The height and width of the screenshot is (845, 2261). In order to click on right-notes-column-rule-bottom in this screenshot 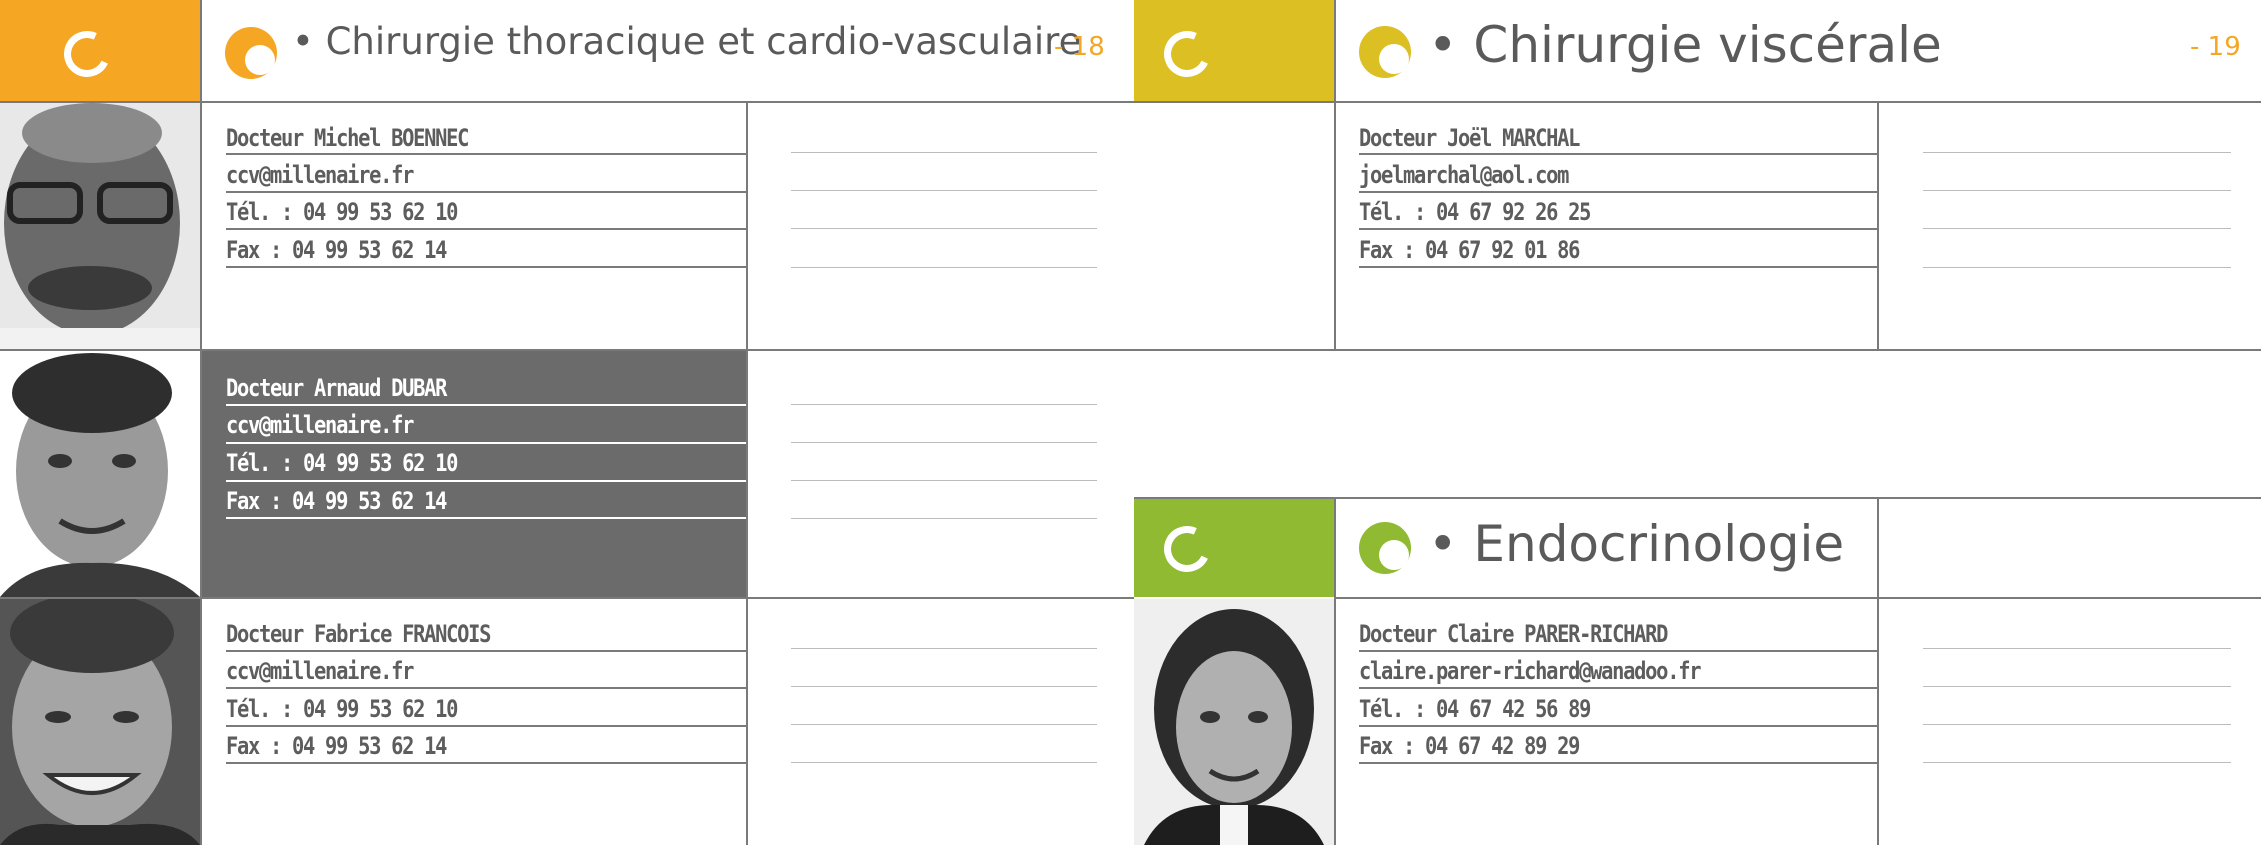, I will do `click(1878, 671)`.